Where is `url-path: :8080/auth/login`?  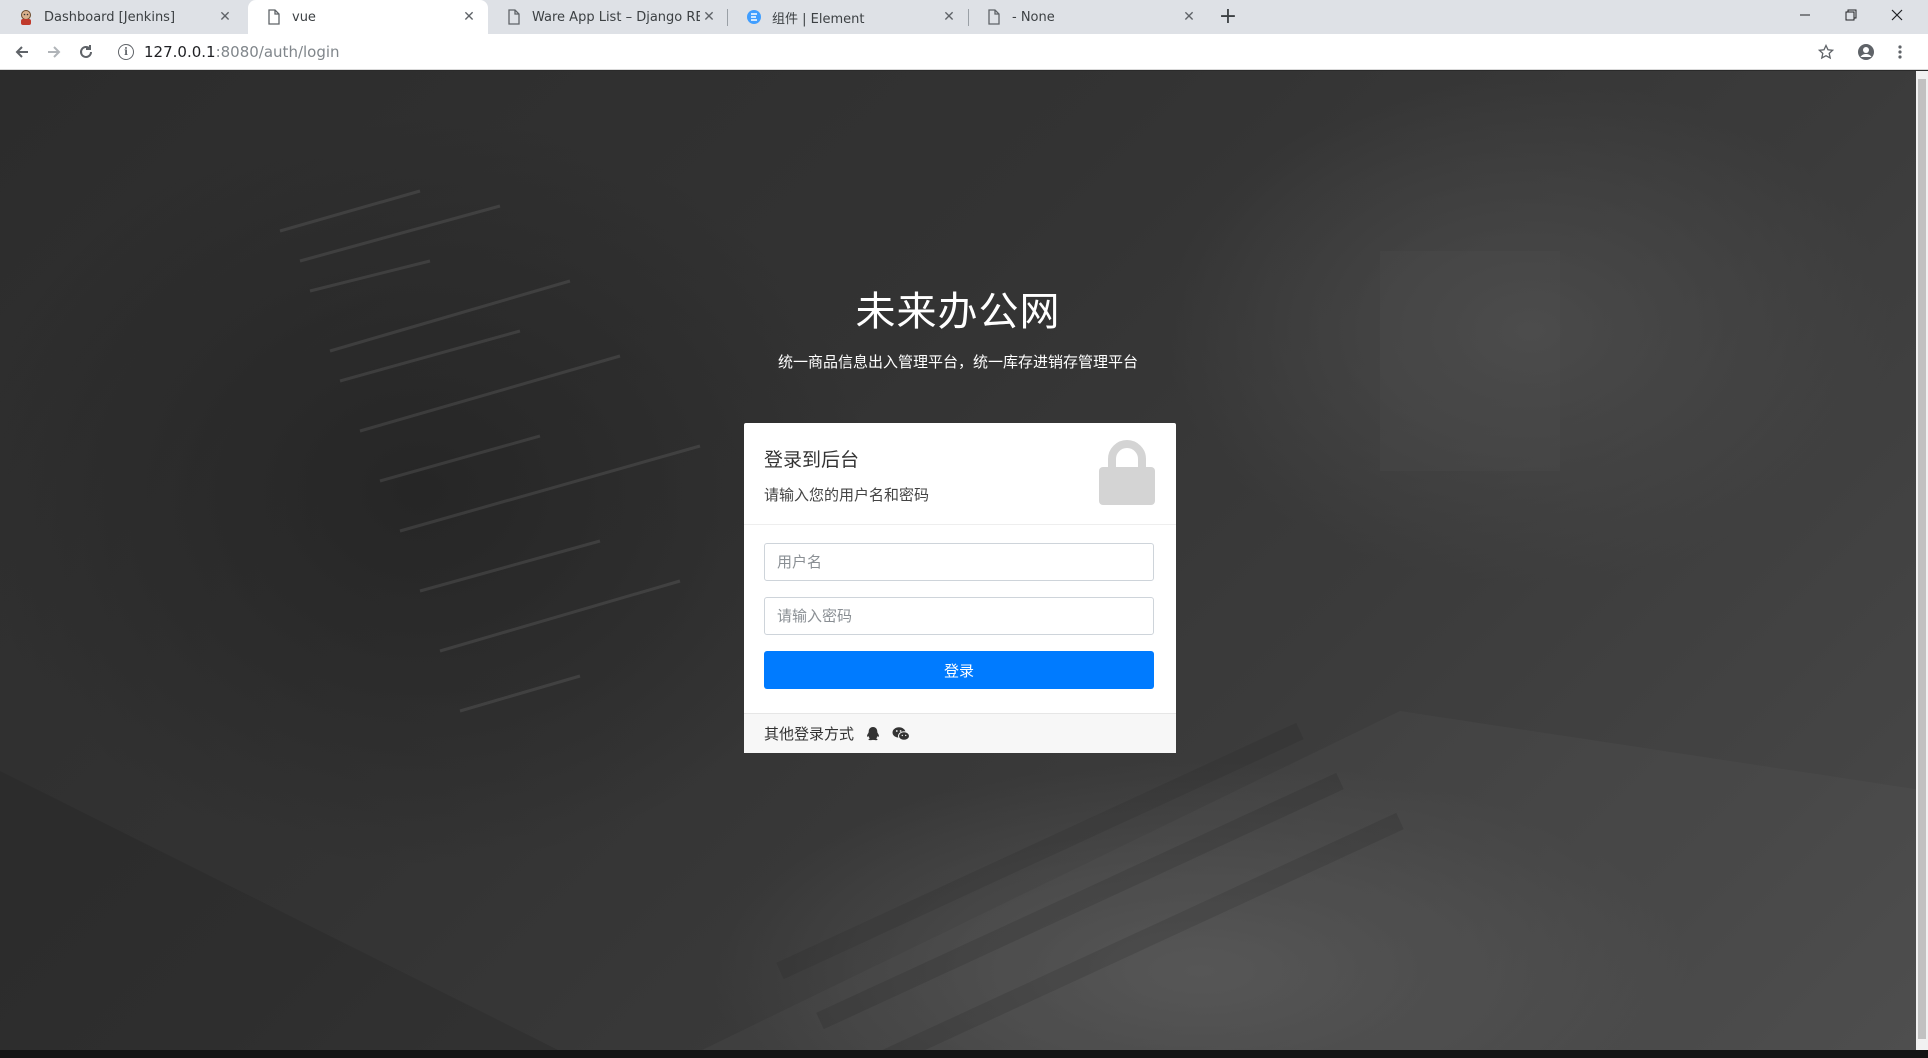
url-path: :8080/auth/login is located at coordinates (277, 52).